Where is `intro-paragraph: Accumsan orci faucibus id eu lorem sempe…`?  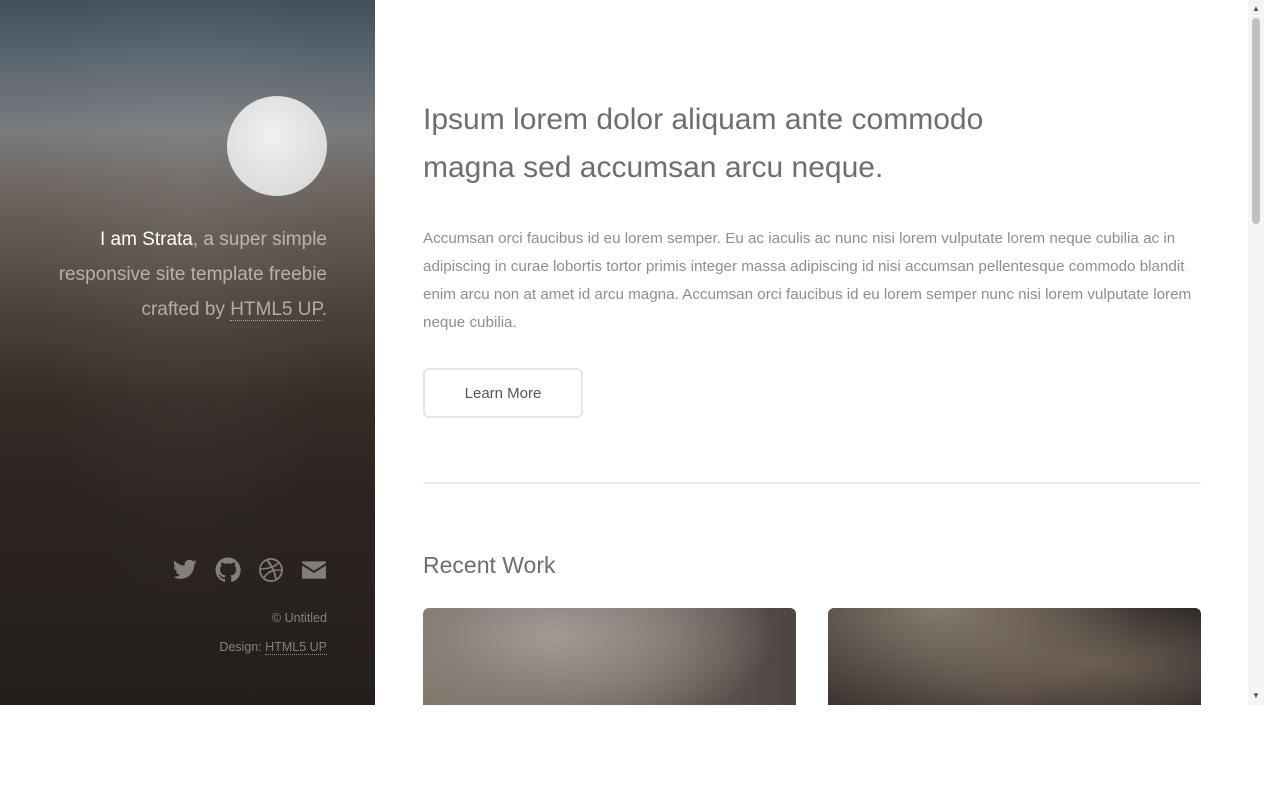
intro-paragraph: Accumsan orci faucibus id eu lorem sempe… is located at coordinates (807, 280).